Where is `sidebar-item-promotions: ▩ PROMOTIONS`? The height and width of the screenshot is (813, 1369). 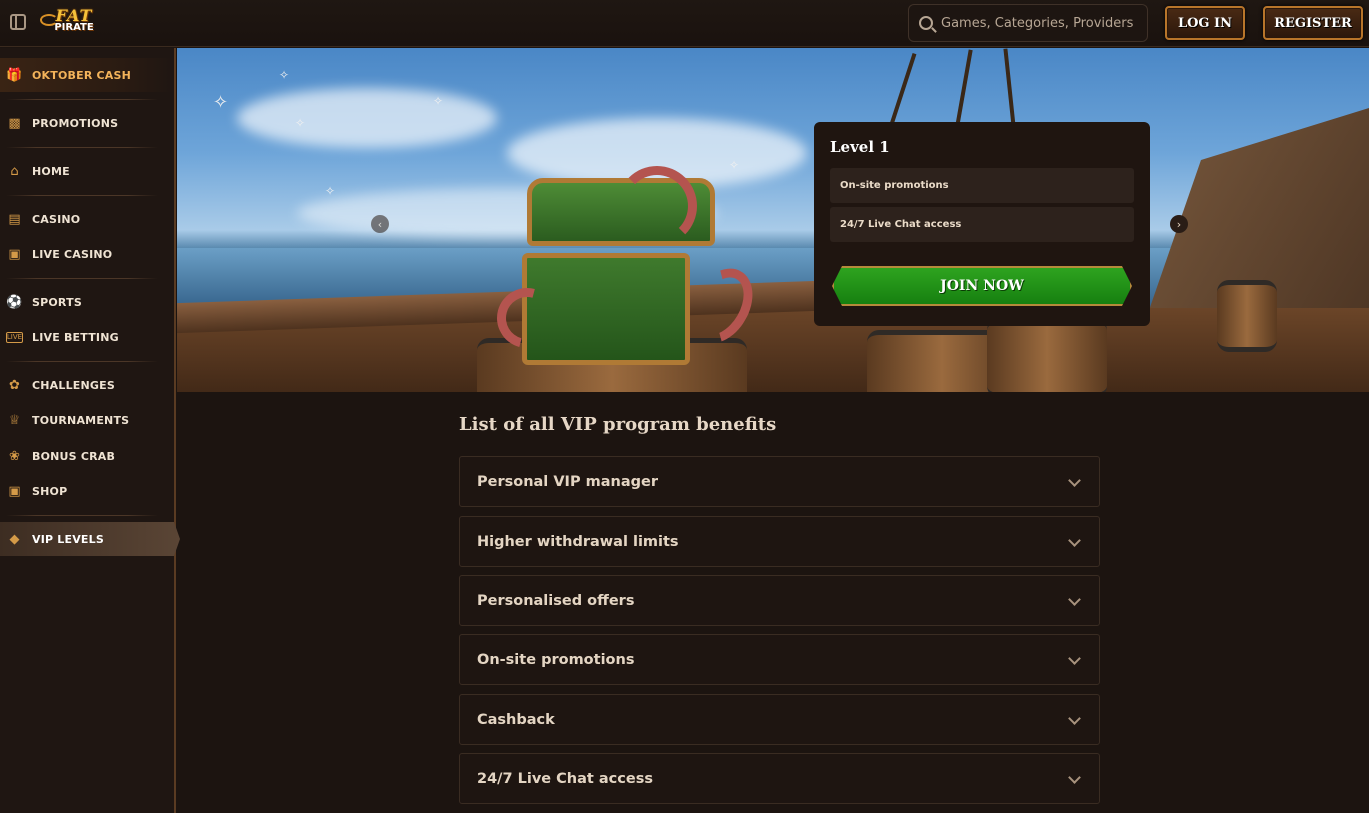 sidebar-item-promotions: ▩ PROMOTIONS is located at coordinates (87, 127).